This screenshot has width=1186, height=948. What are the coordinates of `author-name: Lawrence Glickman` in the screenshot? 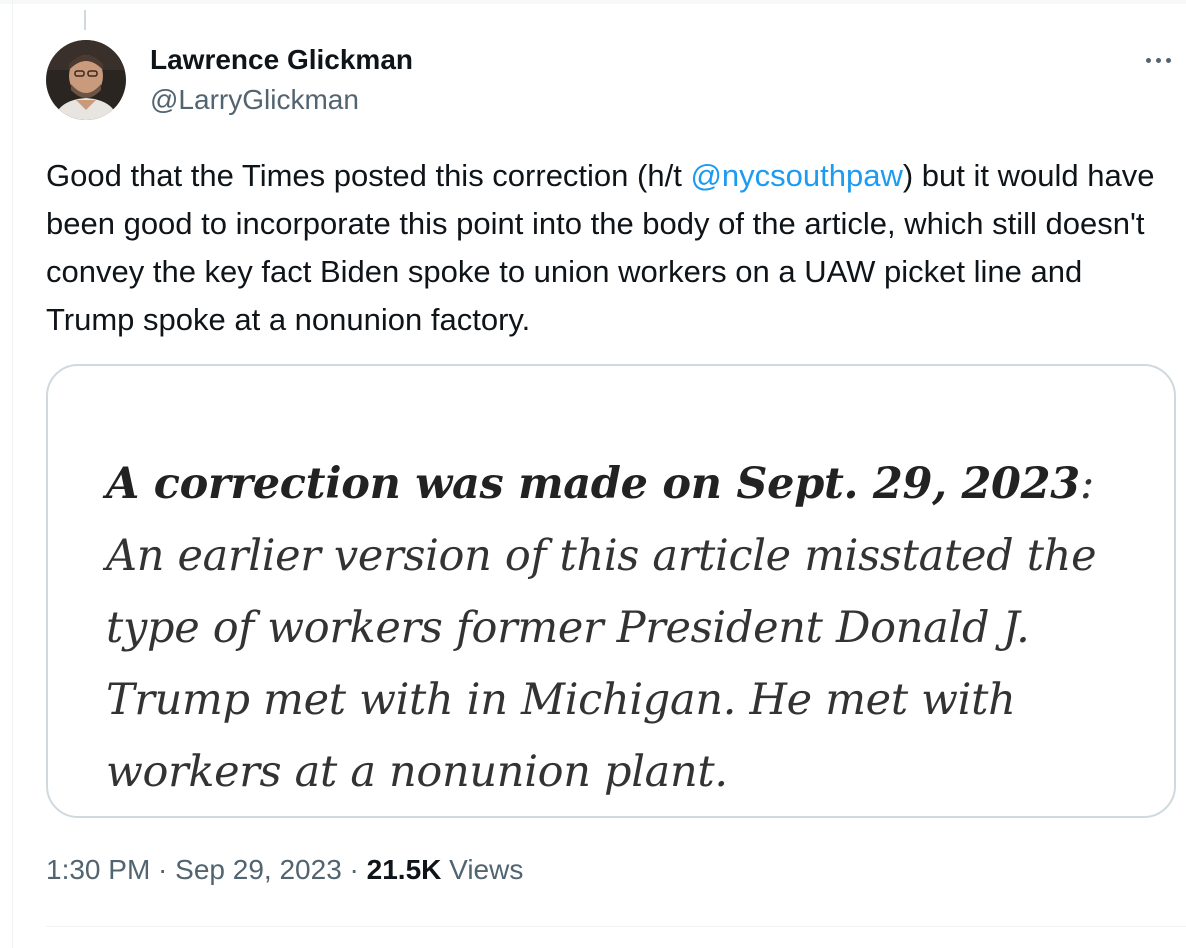 It's located at (281, 60).